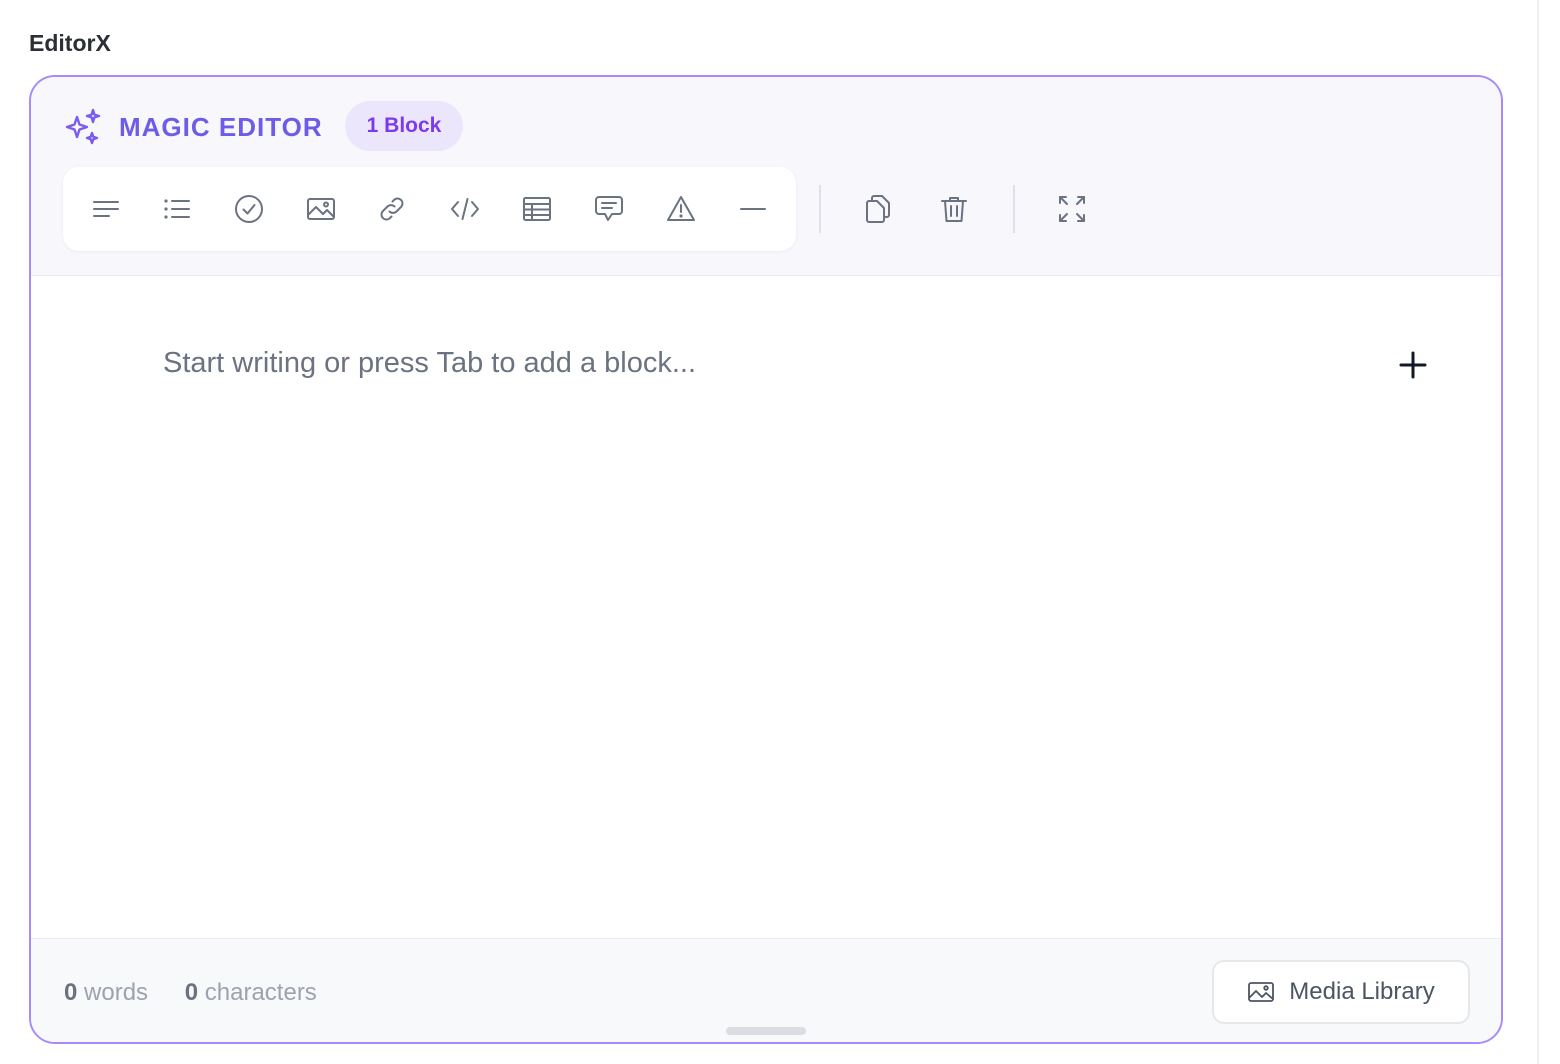 This screenshot has height=1064, width=1560. What do you see at coordinates (404, 126) in the screenshot?
I see `block-count-badge: 1 Block` at bounding box center [404, 126].